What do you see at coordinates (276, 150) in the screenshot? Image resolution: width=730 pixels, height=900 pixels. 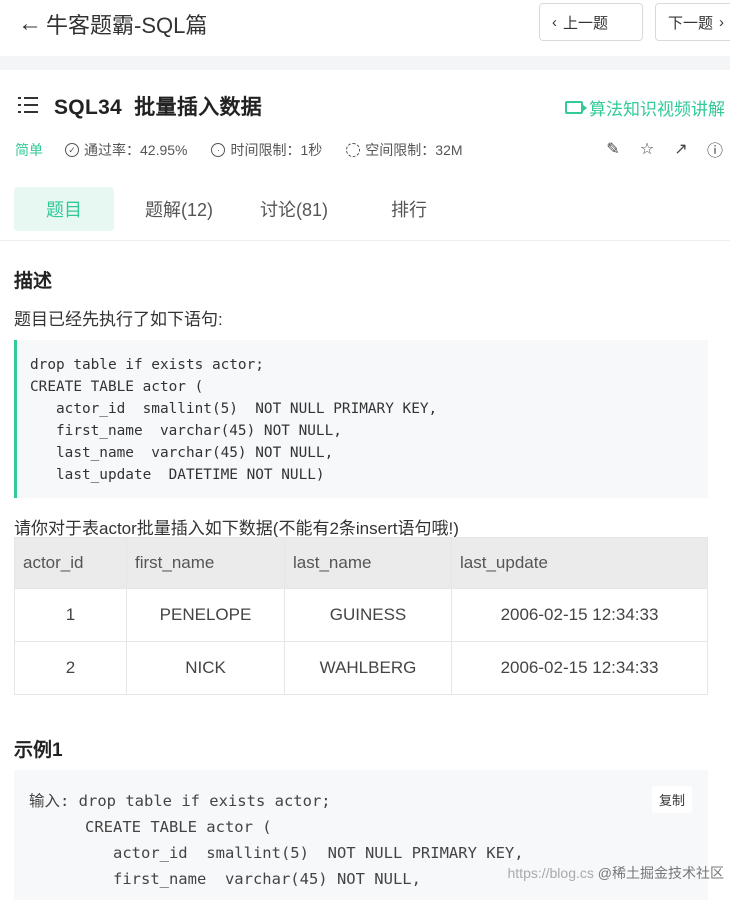 I see `time-limit-text: 时间限制：1秒` at bounding box center [276, 150].